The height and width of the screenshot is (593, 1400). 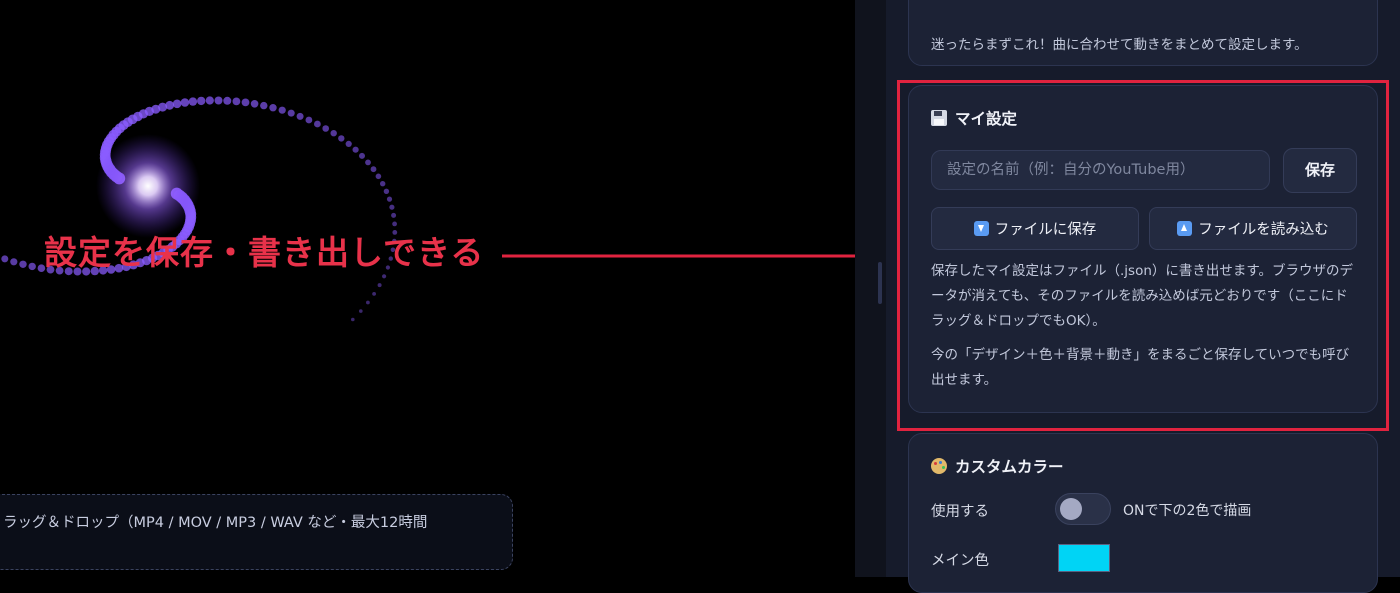 I want to click on my-settings-title-text: マイ設定, so click(x=986, y=119).